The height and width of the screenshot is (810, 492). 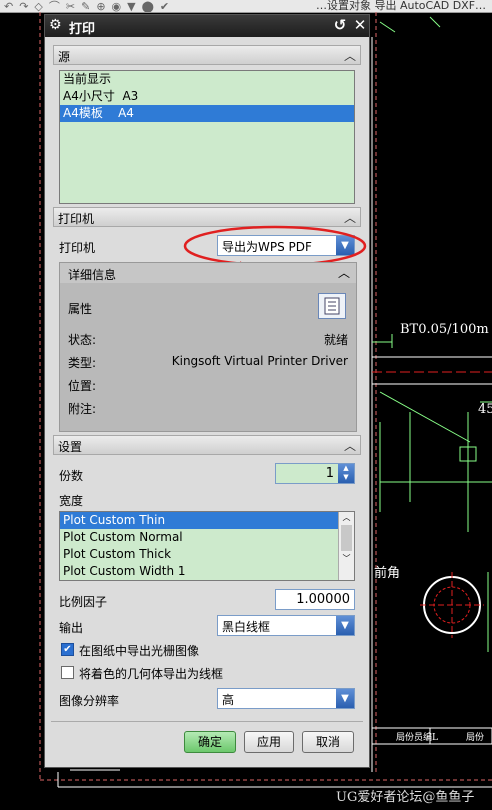 What do you see at coordinates (417, 738) in the screenshot?
I see `table-cell: 局份员编L` at bounding box center [417, 738].